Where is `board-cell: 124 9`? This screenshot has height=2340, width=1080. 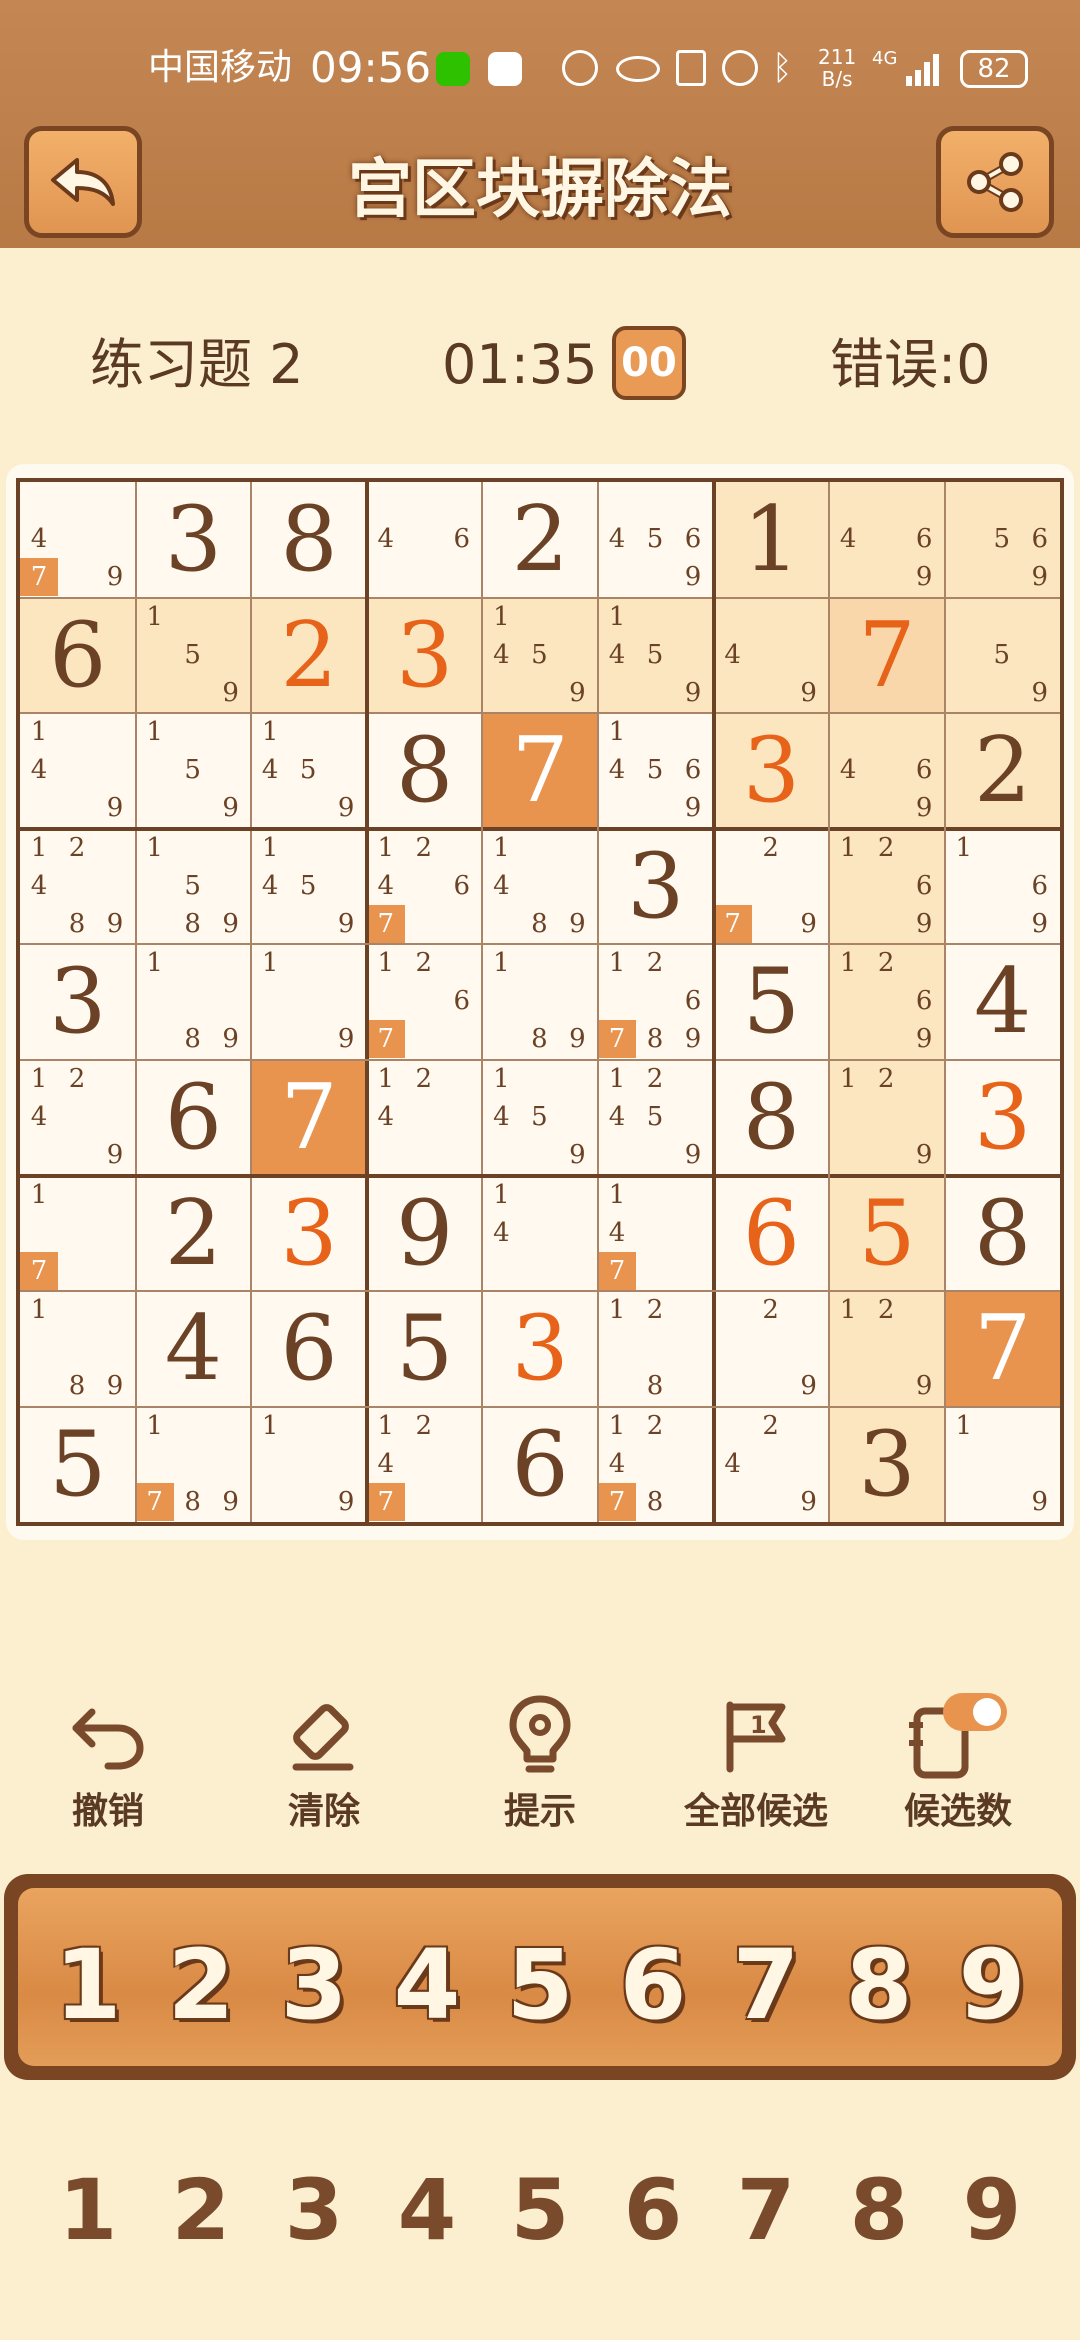
board-cell: 124 9 is located at coordinates (78, 1118).